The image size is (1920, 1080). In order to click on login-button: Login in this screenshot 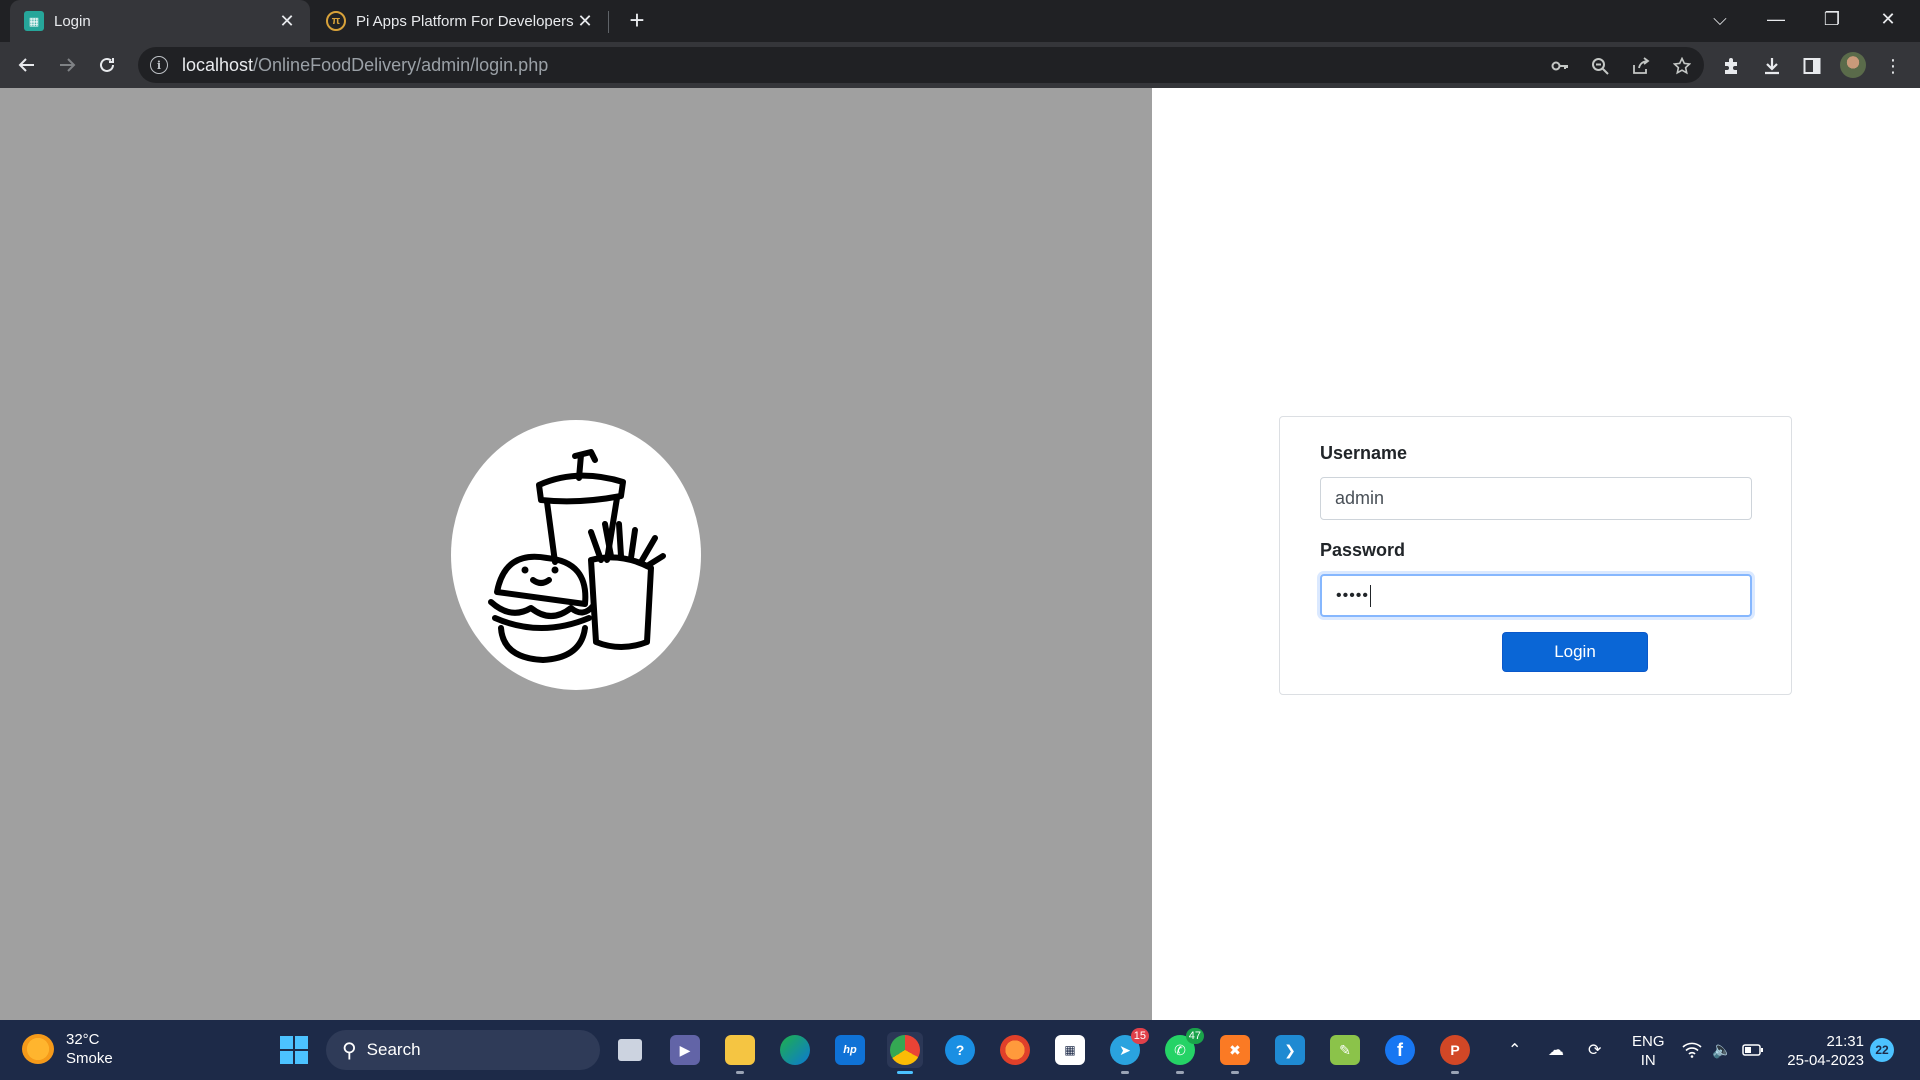, I will do `click(1575, 652)`.